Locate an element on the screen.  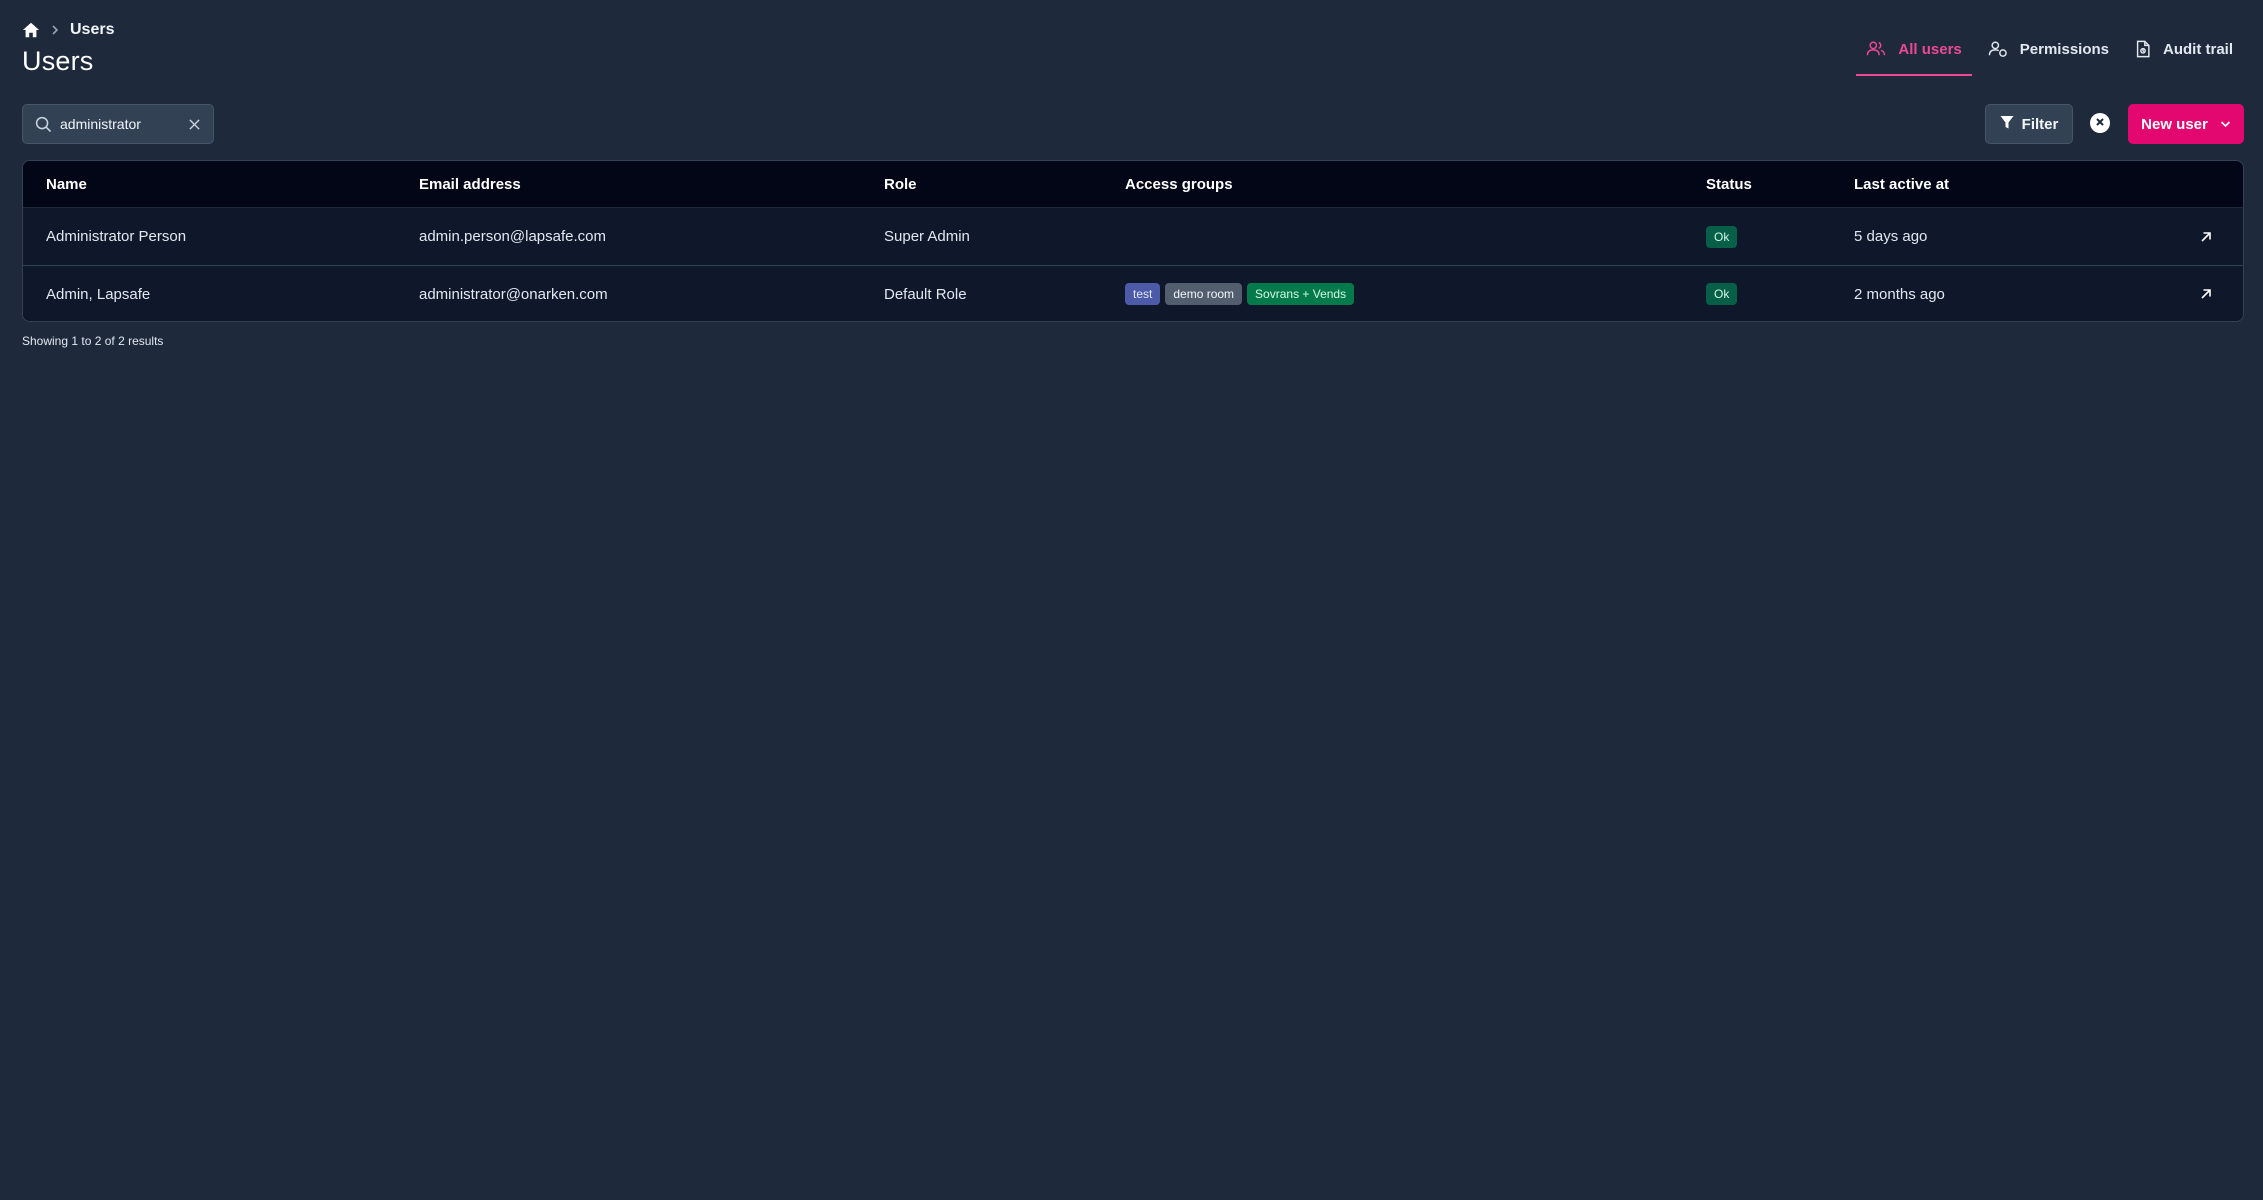
search-field is located at coordinates (118, 124).